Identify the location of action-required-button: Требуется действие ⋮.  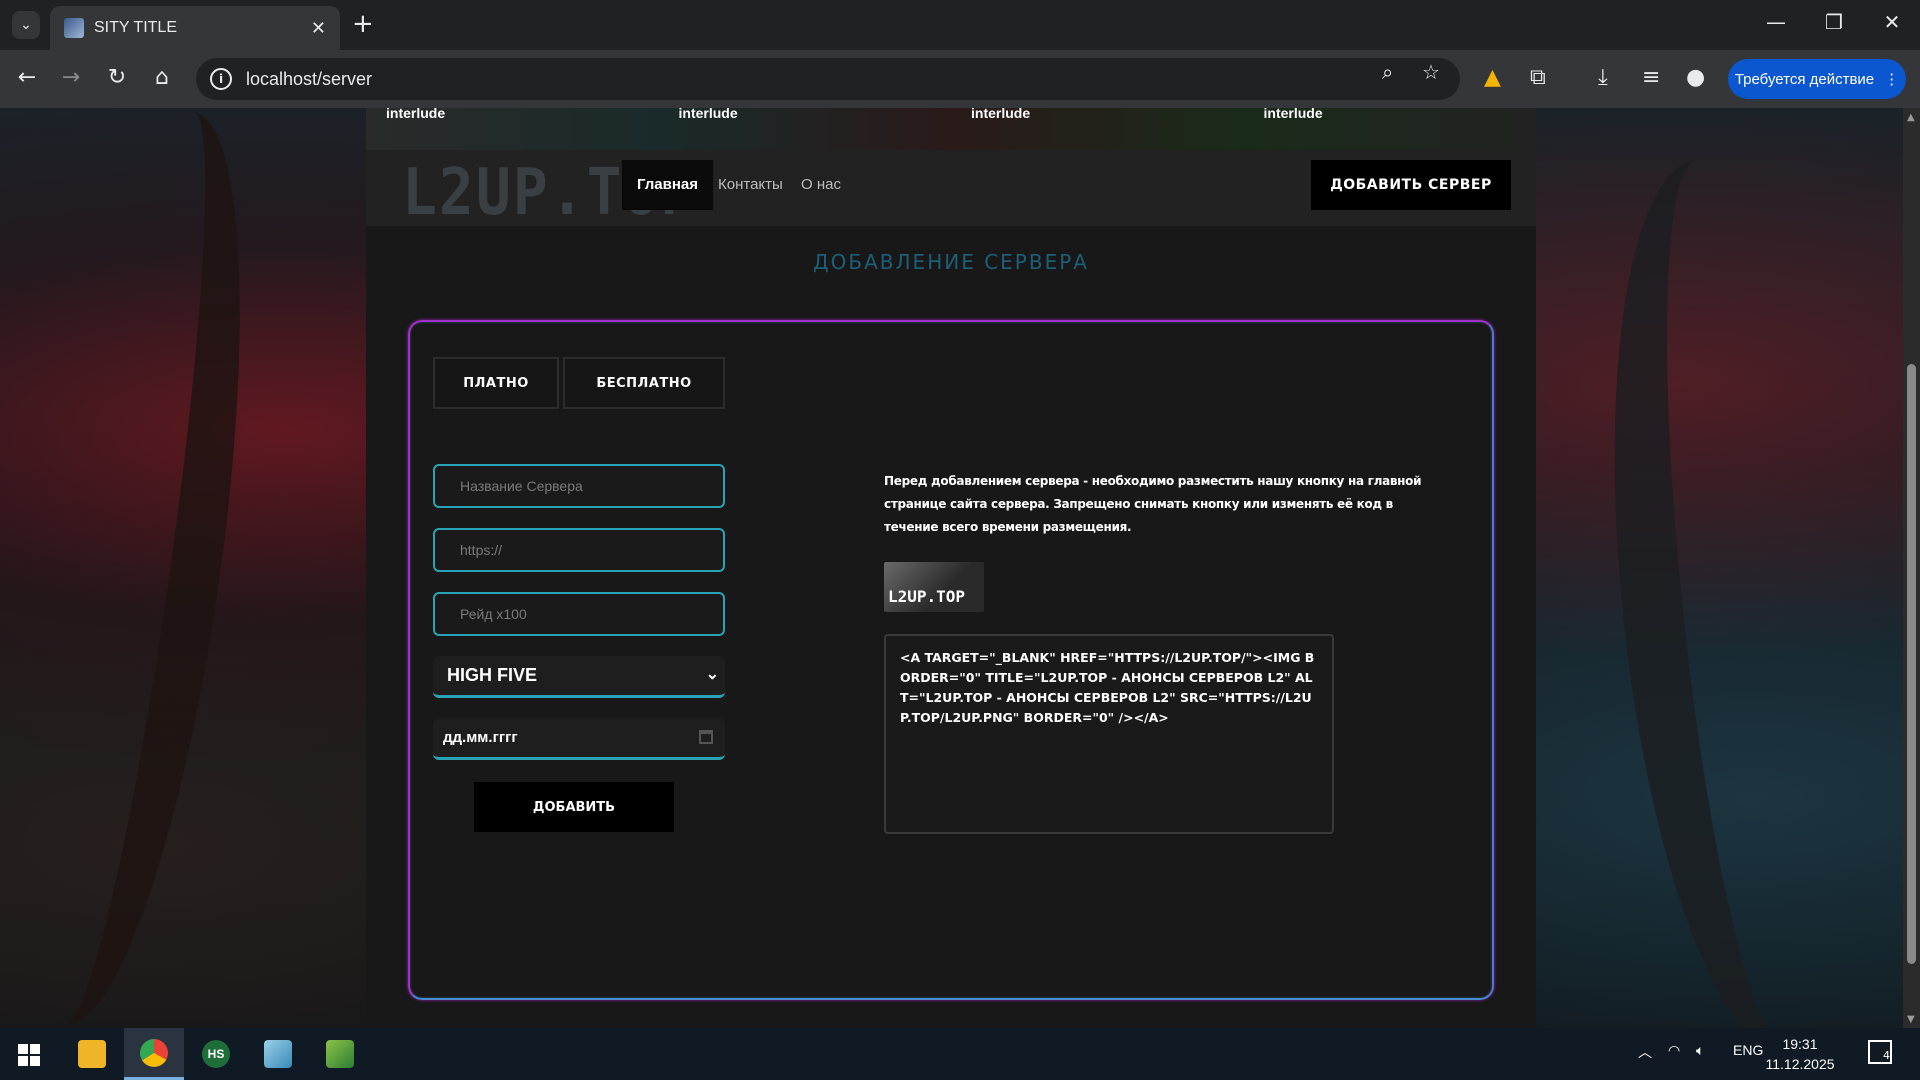
(1817, 79).